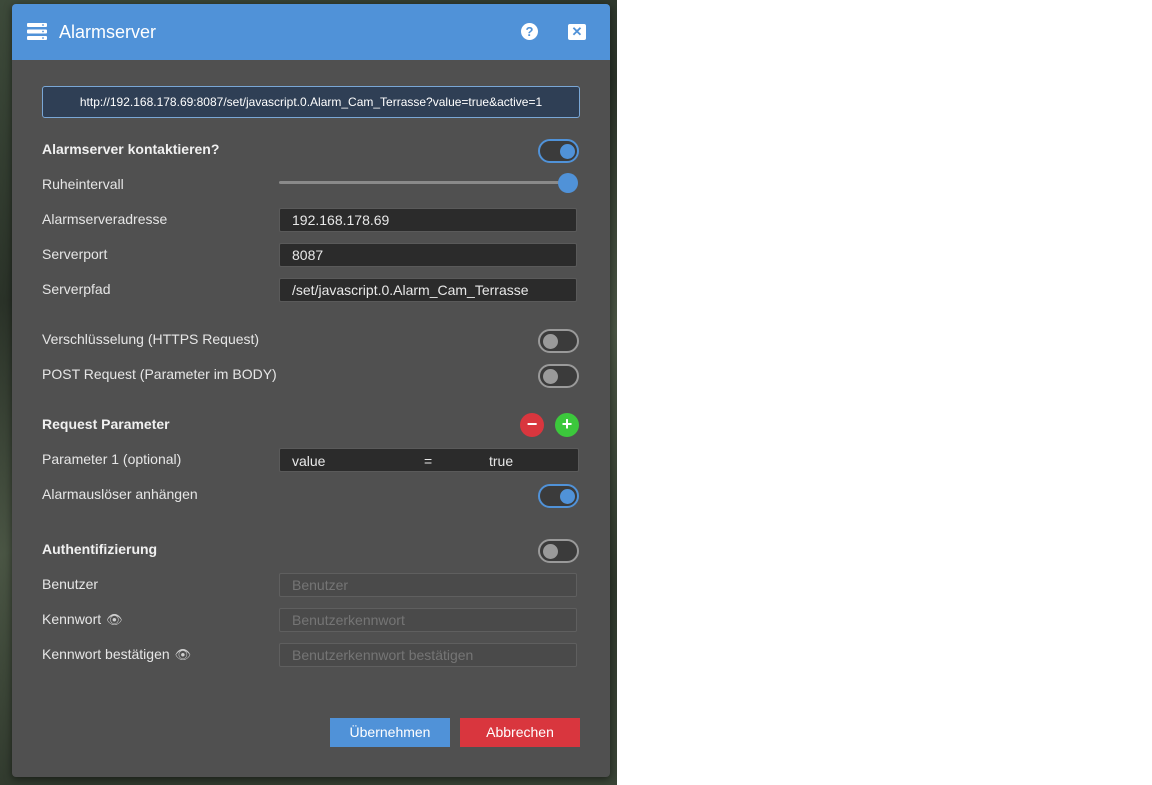 This screenshot has height=785, width=1152. Describe the element at coordinates (311, 32) in the screenshot. I see `dialog-titlebar: Alarmserver ? ✕` at that location.